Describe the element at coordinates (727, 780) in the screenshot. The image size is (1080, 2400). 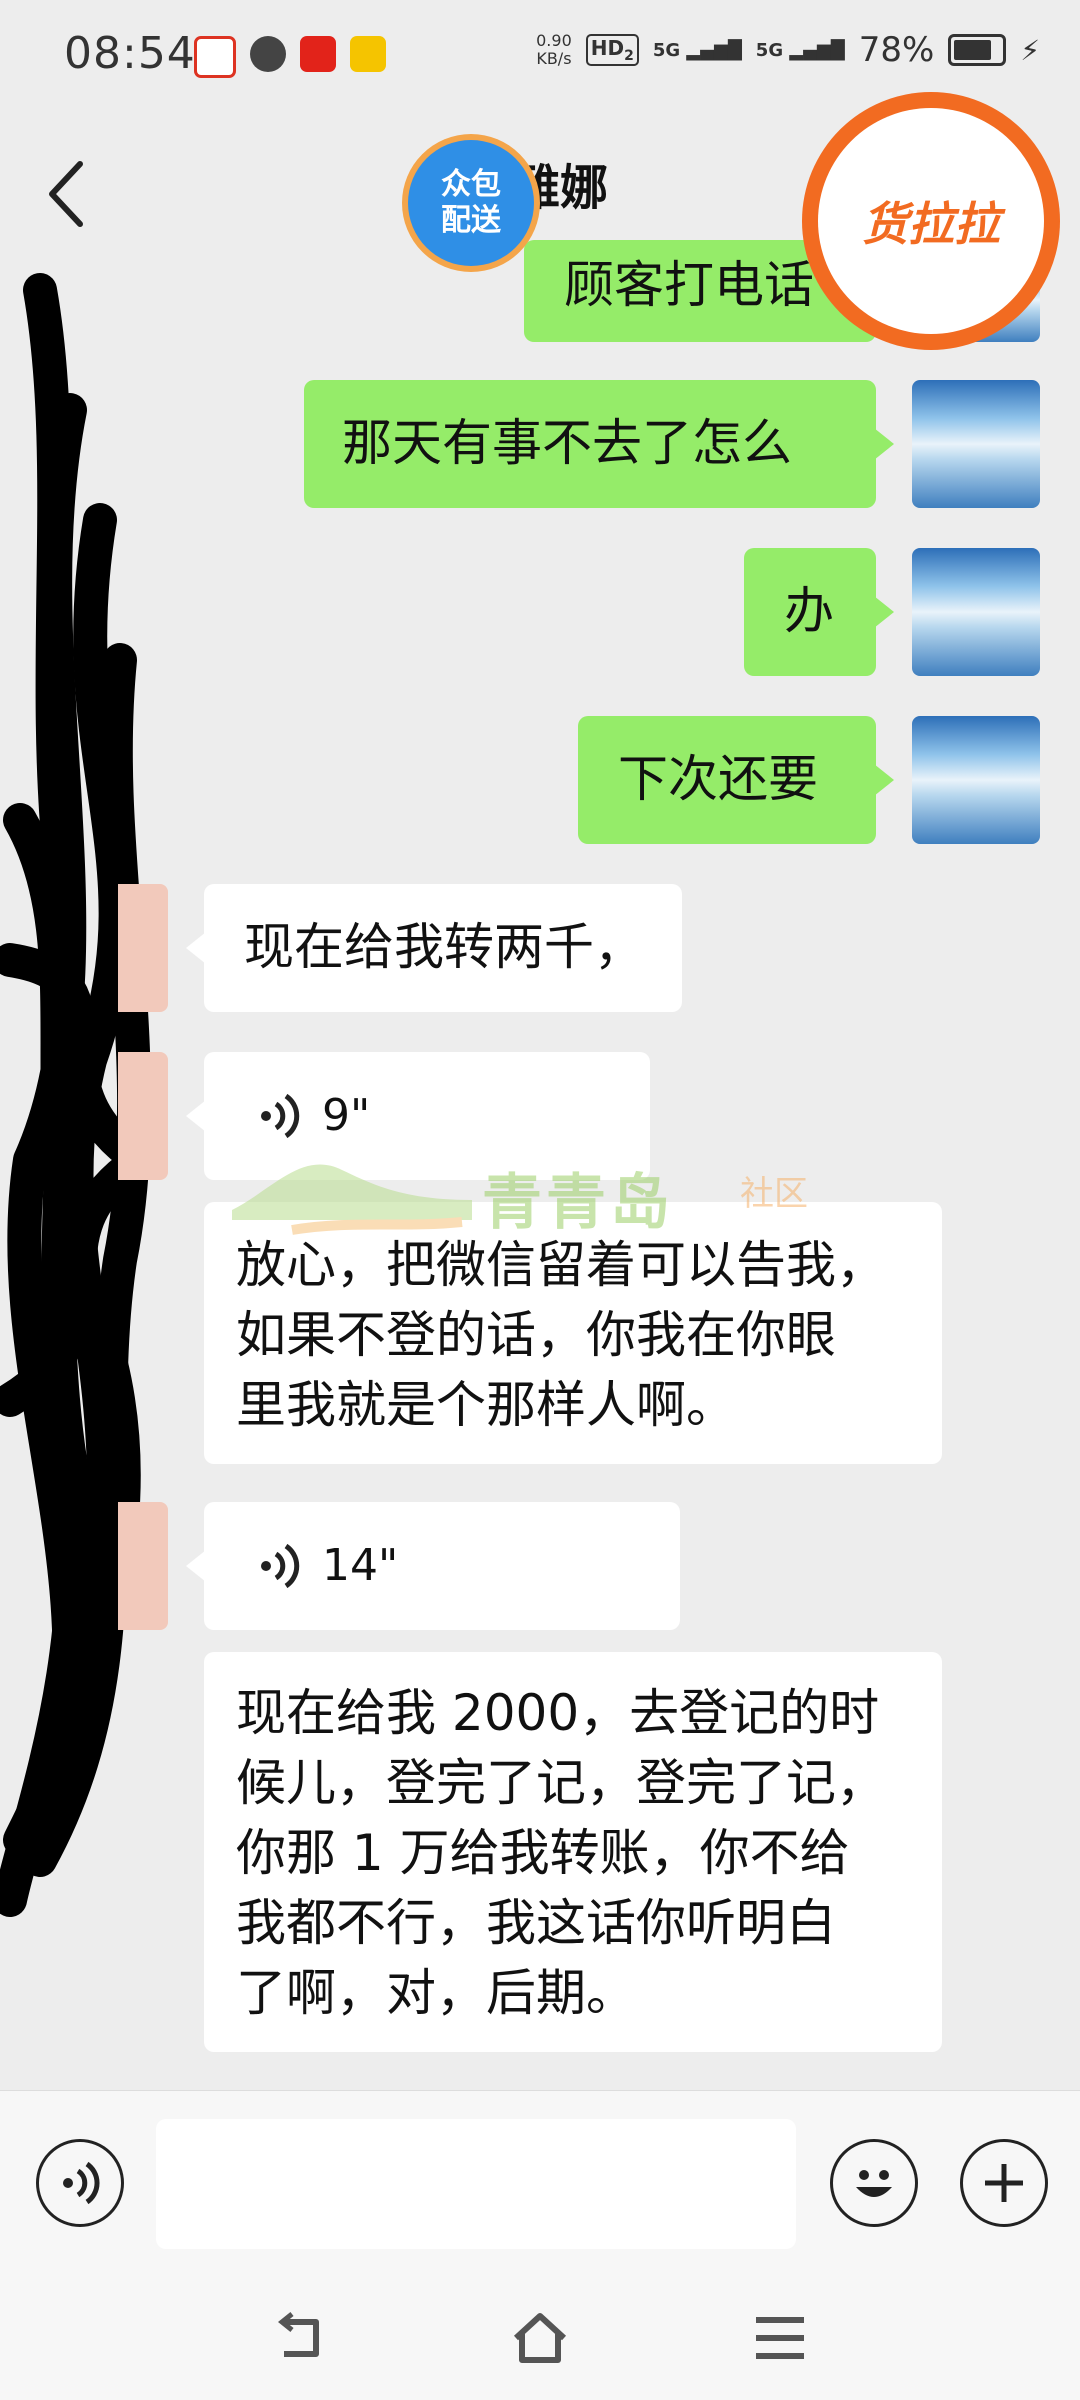
I see `my-message-bubble: 下次还要` at that location.